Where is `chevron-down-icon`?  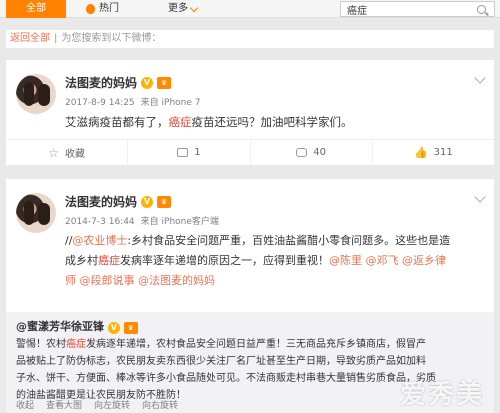 chevron-down-icon is located at coordinates (194, 7).